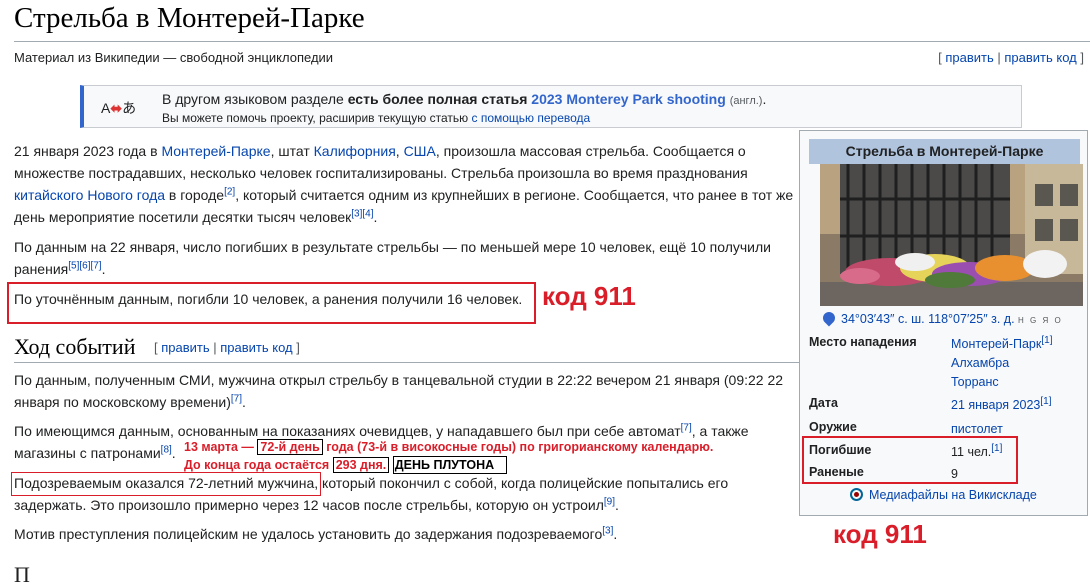 Image resolution: width=1090 pixels, height=588 pixels. I want to click on overlay-boxed-day: 72-й день, so click(290, 447).